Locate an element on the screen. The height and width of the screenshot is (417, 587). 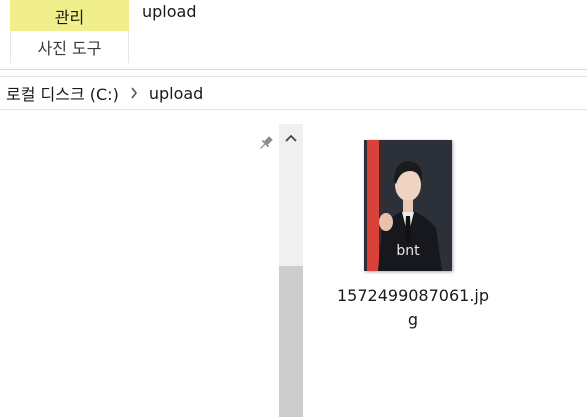
ribbon-divider is located at coordinates (293, 69).